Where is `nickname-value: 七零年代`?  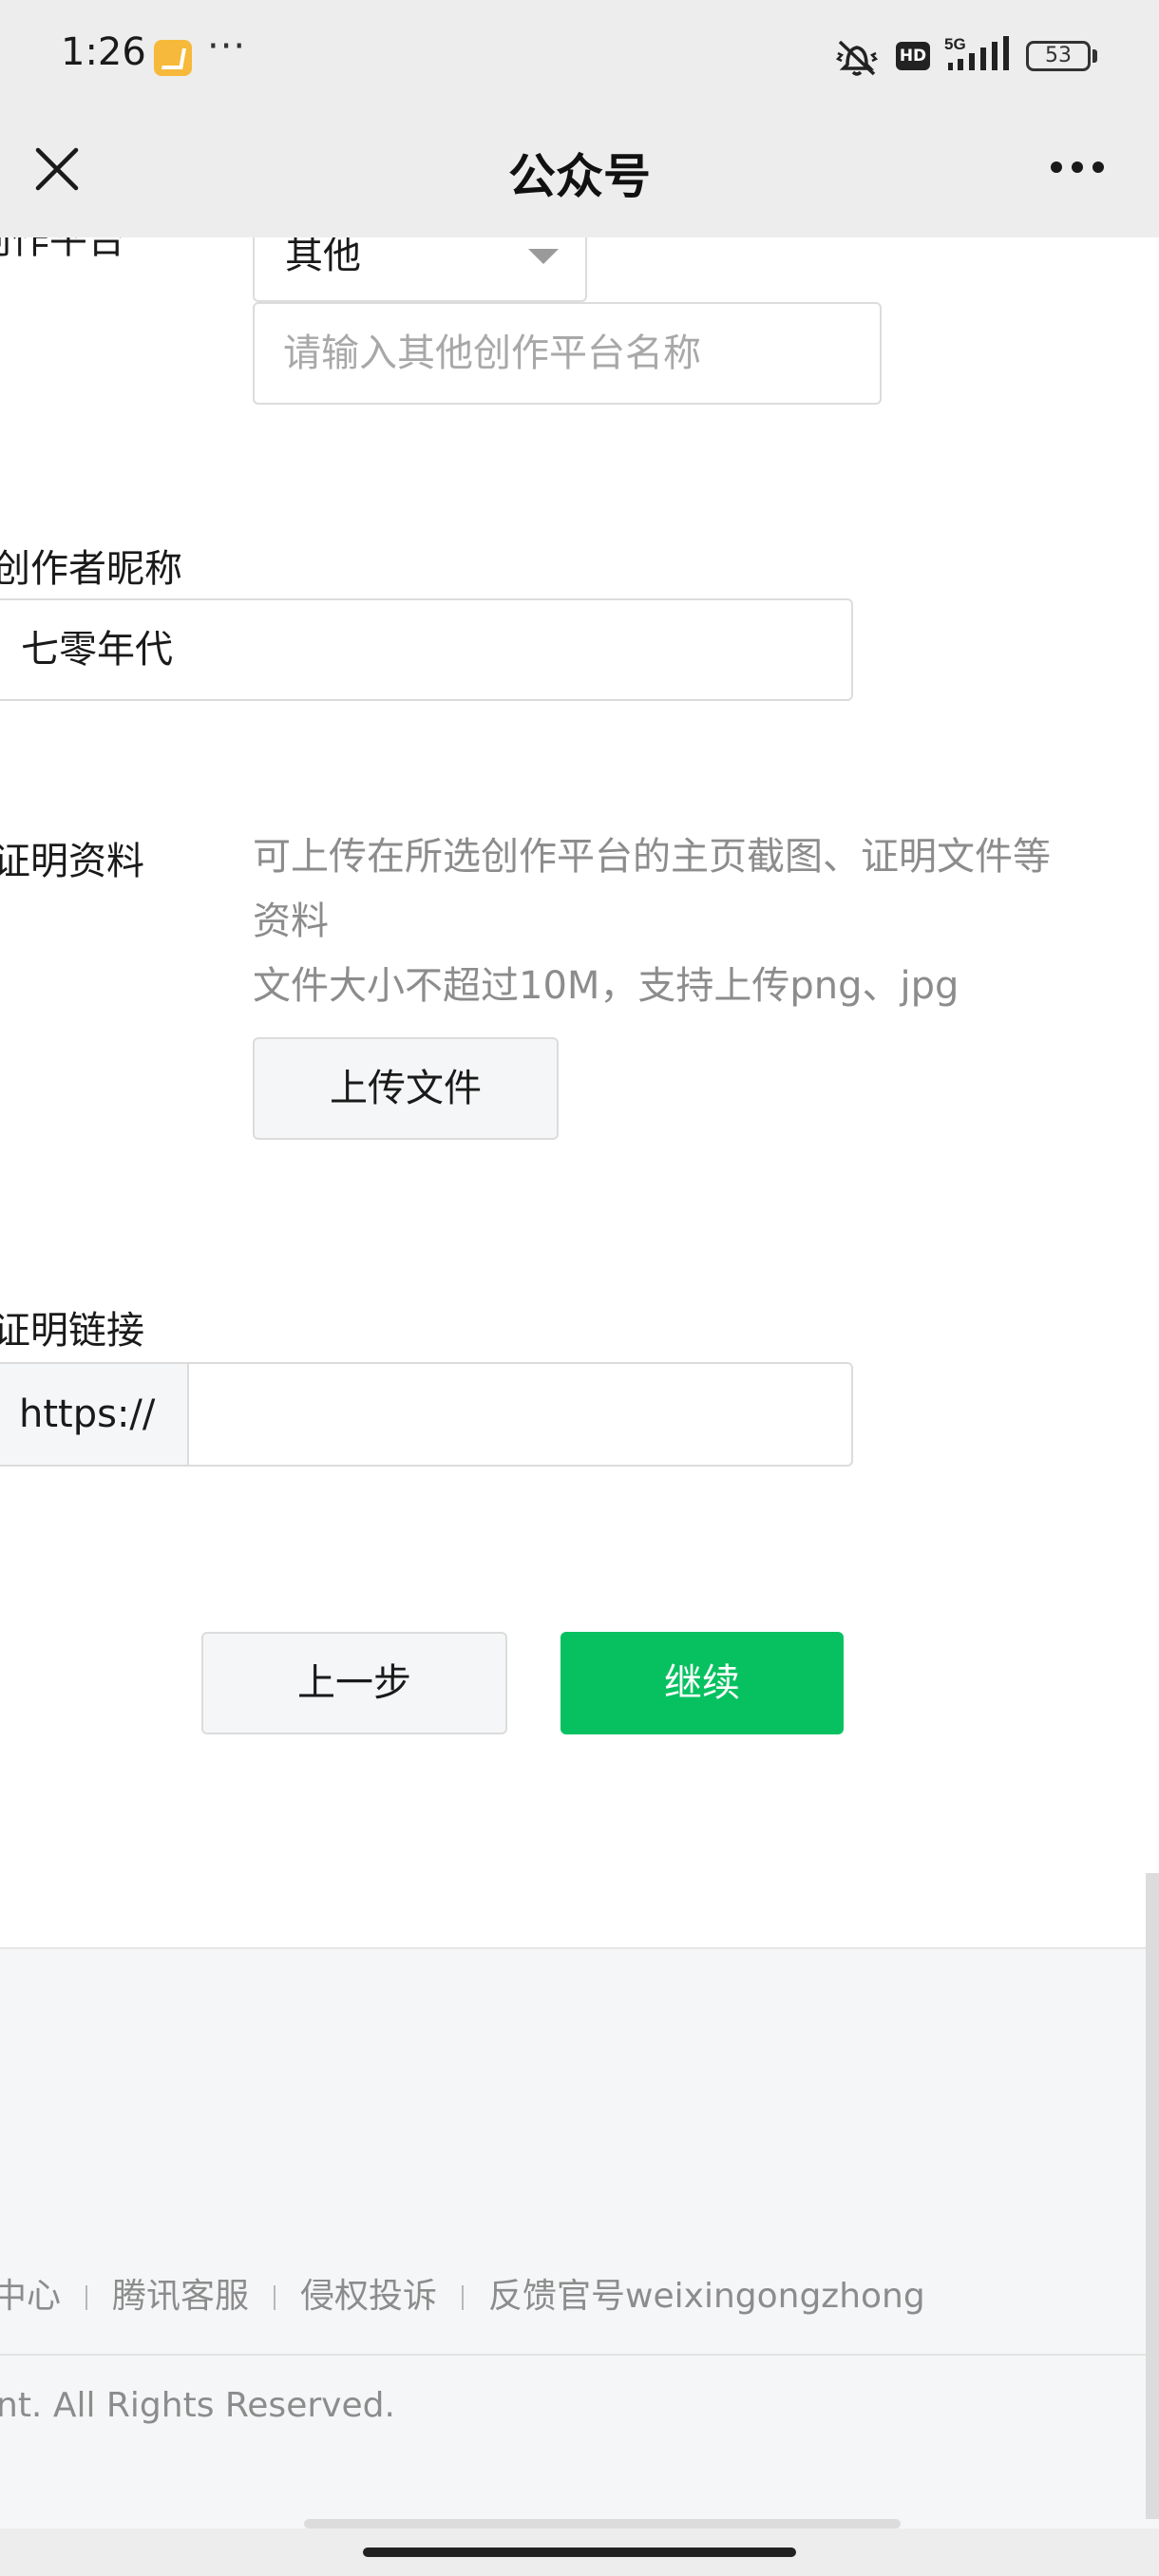 nickname-value: 七零年代 is located at coordinates (97, 650).